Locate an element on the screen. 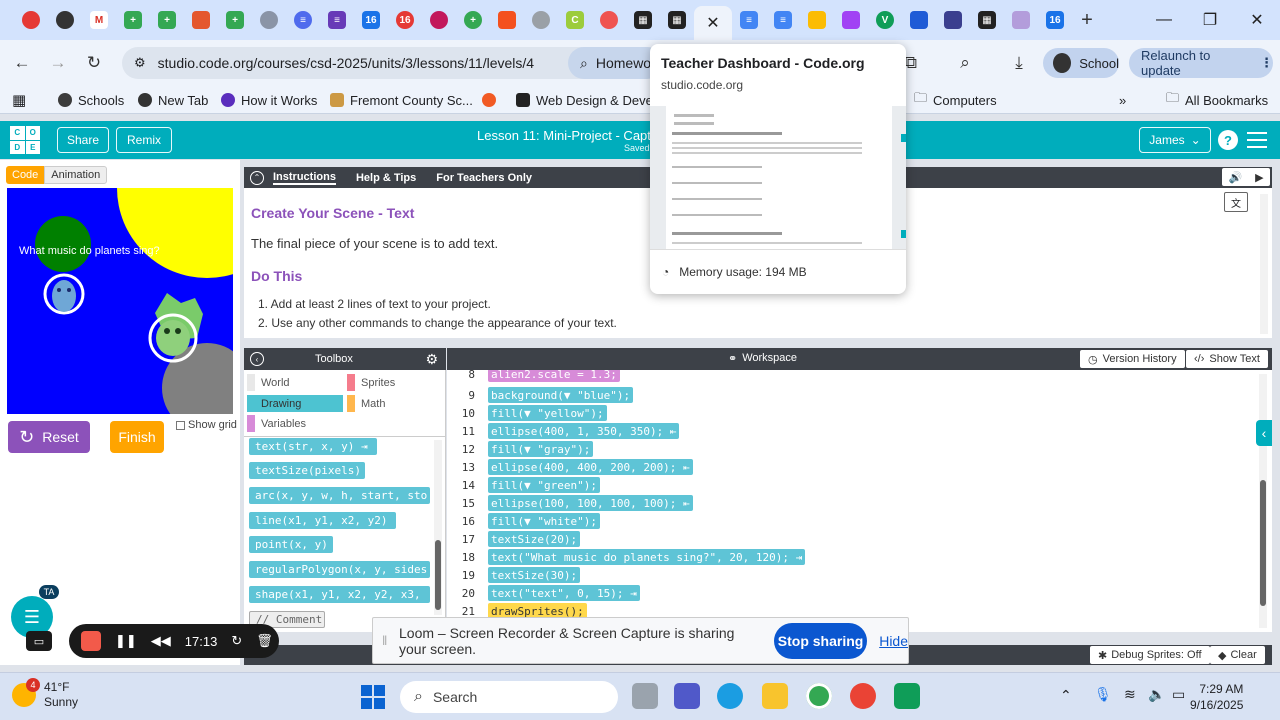 This screenshot has height=720, width=1280. bookmark-schools: Schools is located at coordinates (91, 100).